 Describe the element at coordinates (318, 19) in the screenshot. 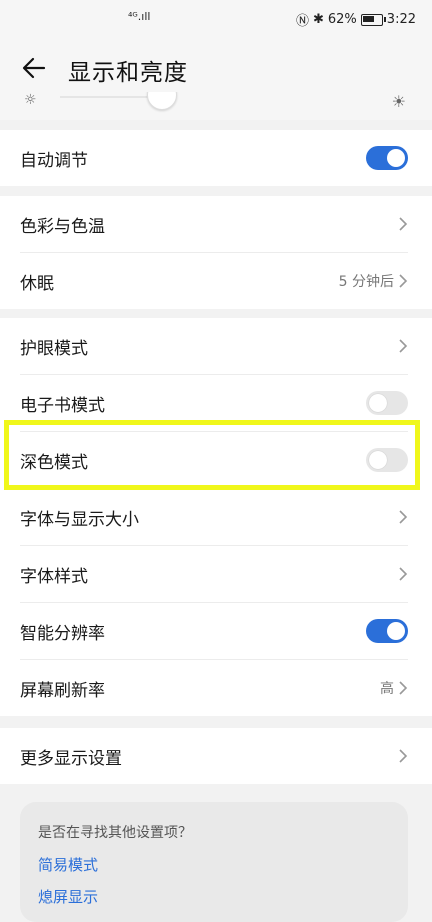

I see `bluetooth-icon: ✱` at that location.